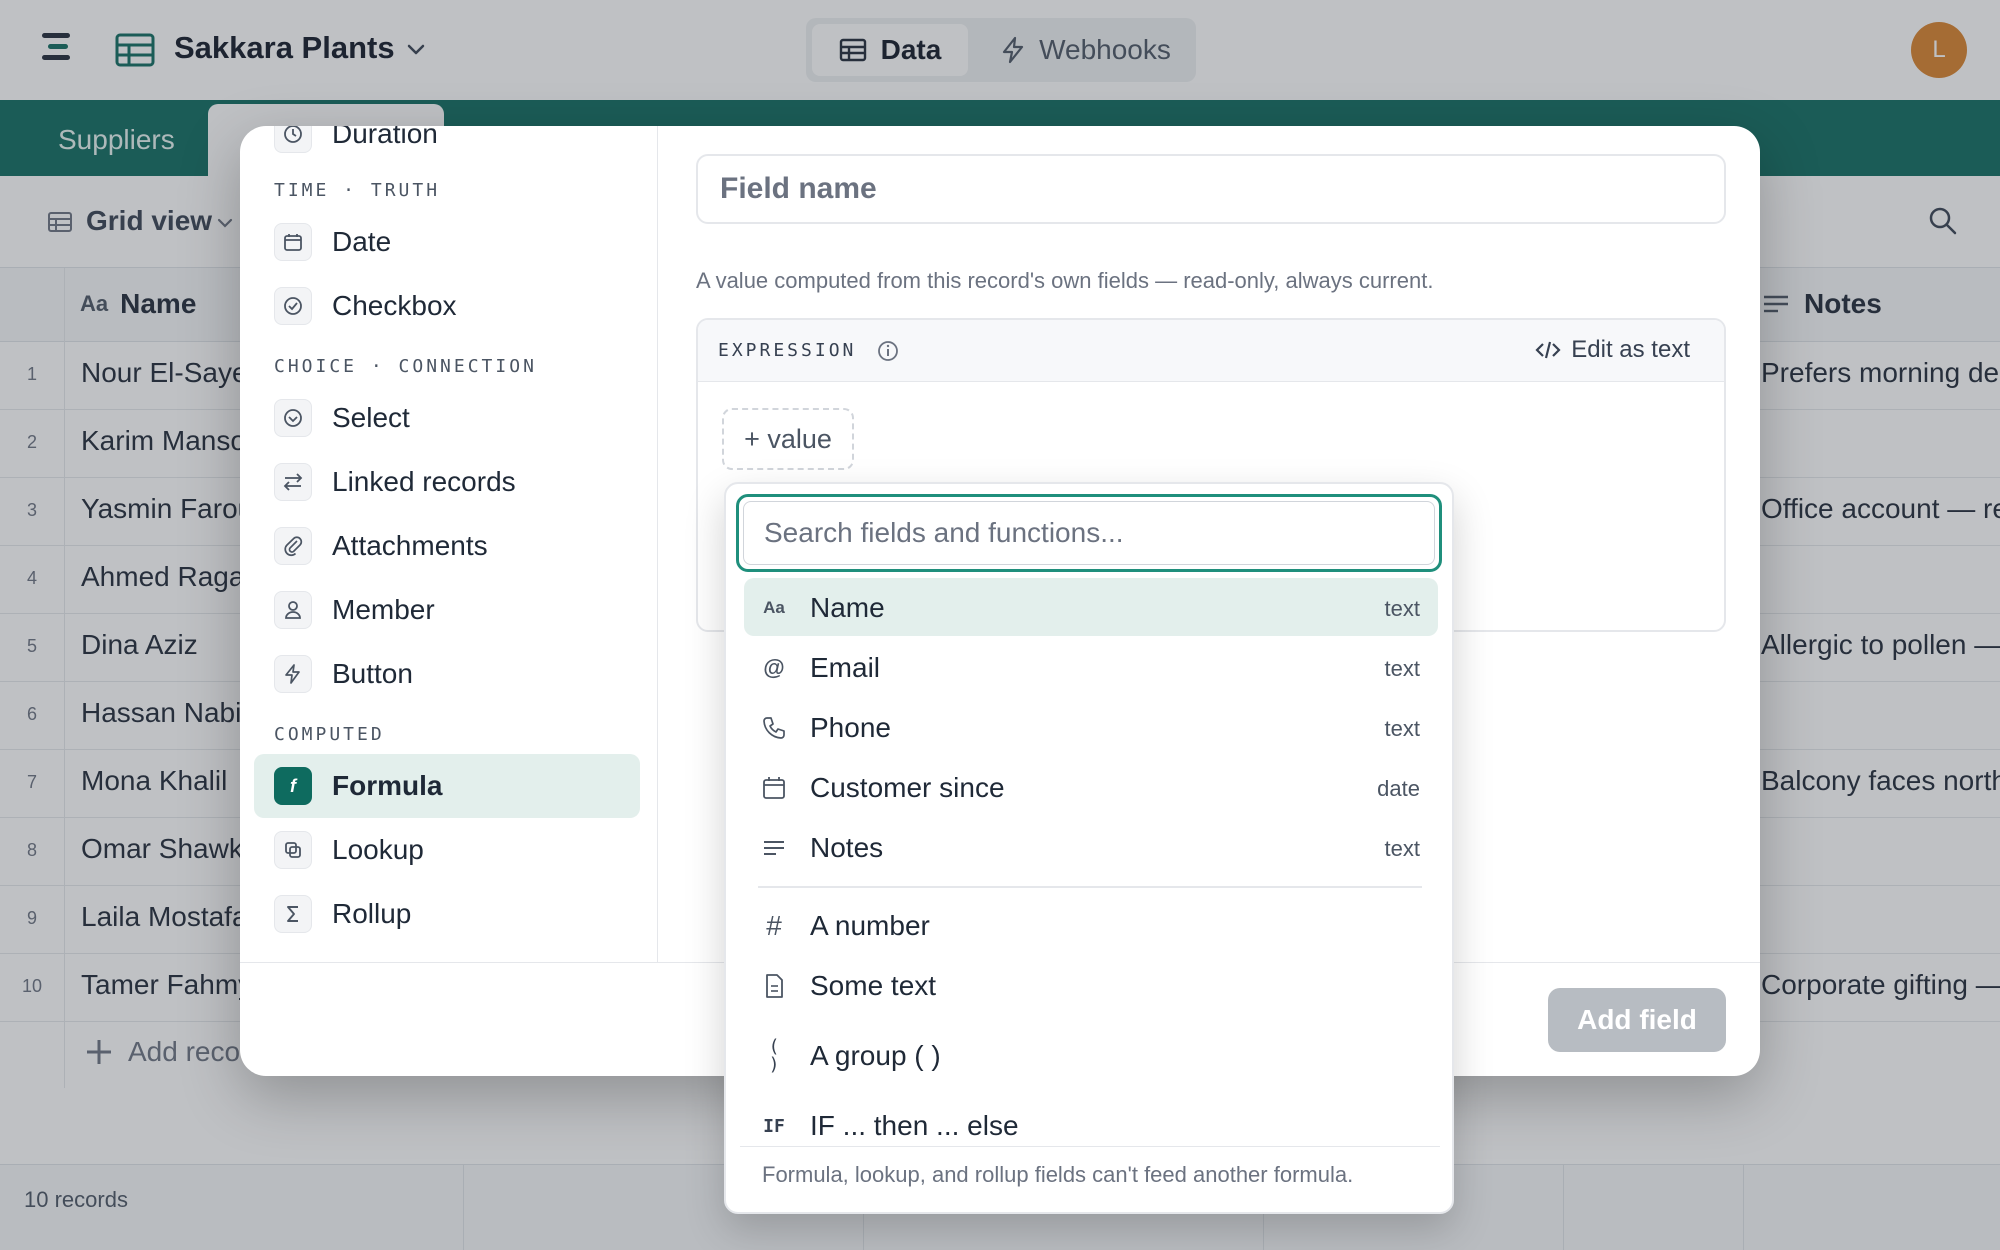  What do you see at coordinates (847, 847) in the screenshot?
I see `option-label: Notes` at bounding box center [847, 847].